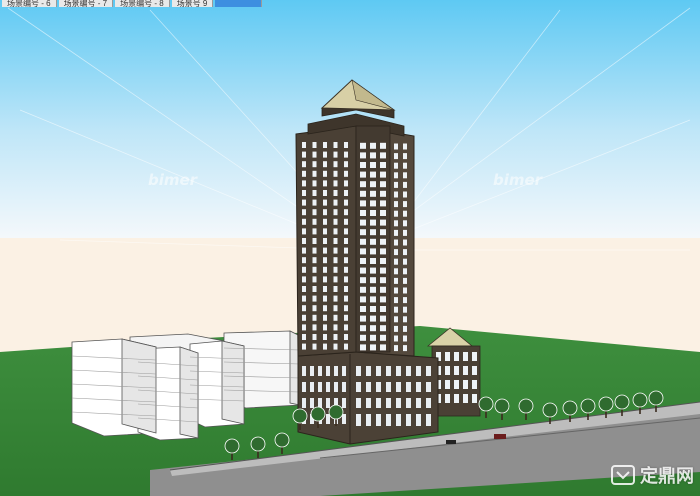 Image resolution: width=700 pixels, height=496 pixels. What do you see at coordinates (142, 3) in the screenshot?
I see `scene-tab: 场景编号 - 8` at bounding box center [142, 3].